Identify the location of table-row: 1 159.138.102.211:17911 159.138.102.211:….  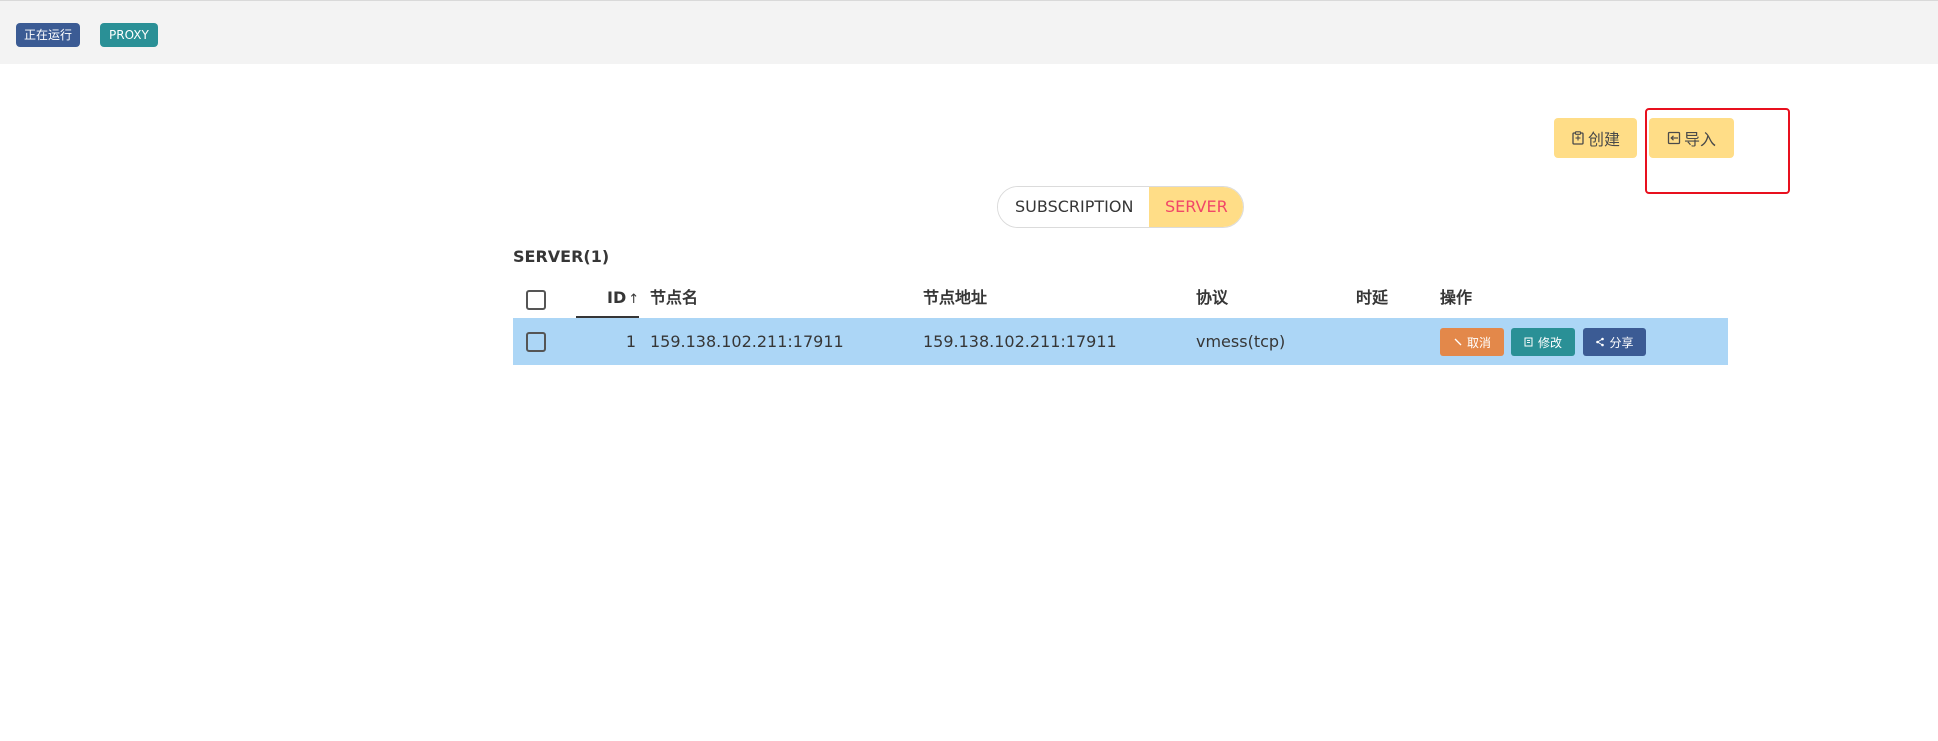
(1120, 341).